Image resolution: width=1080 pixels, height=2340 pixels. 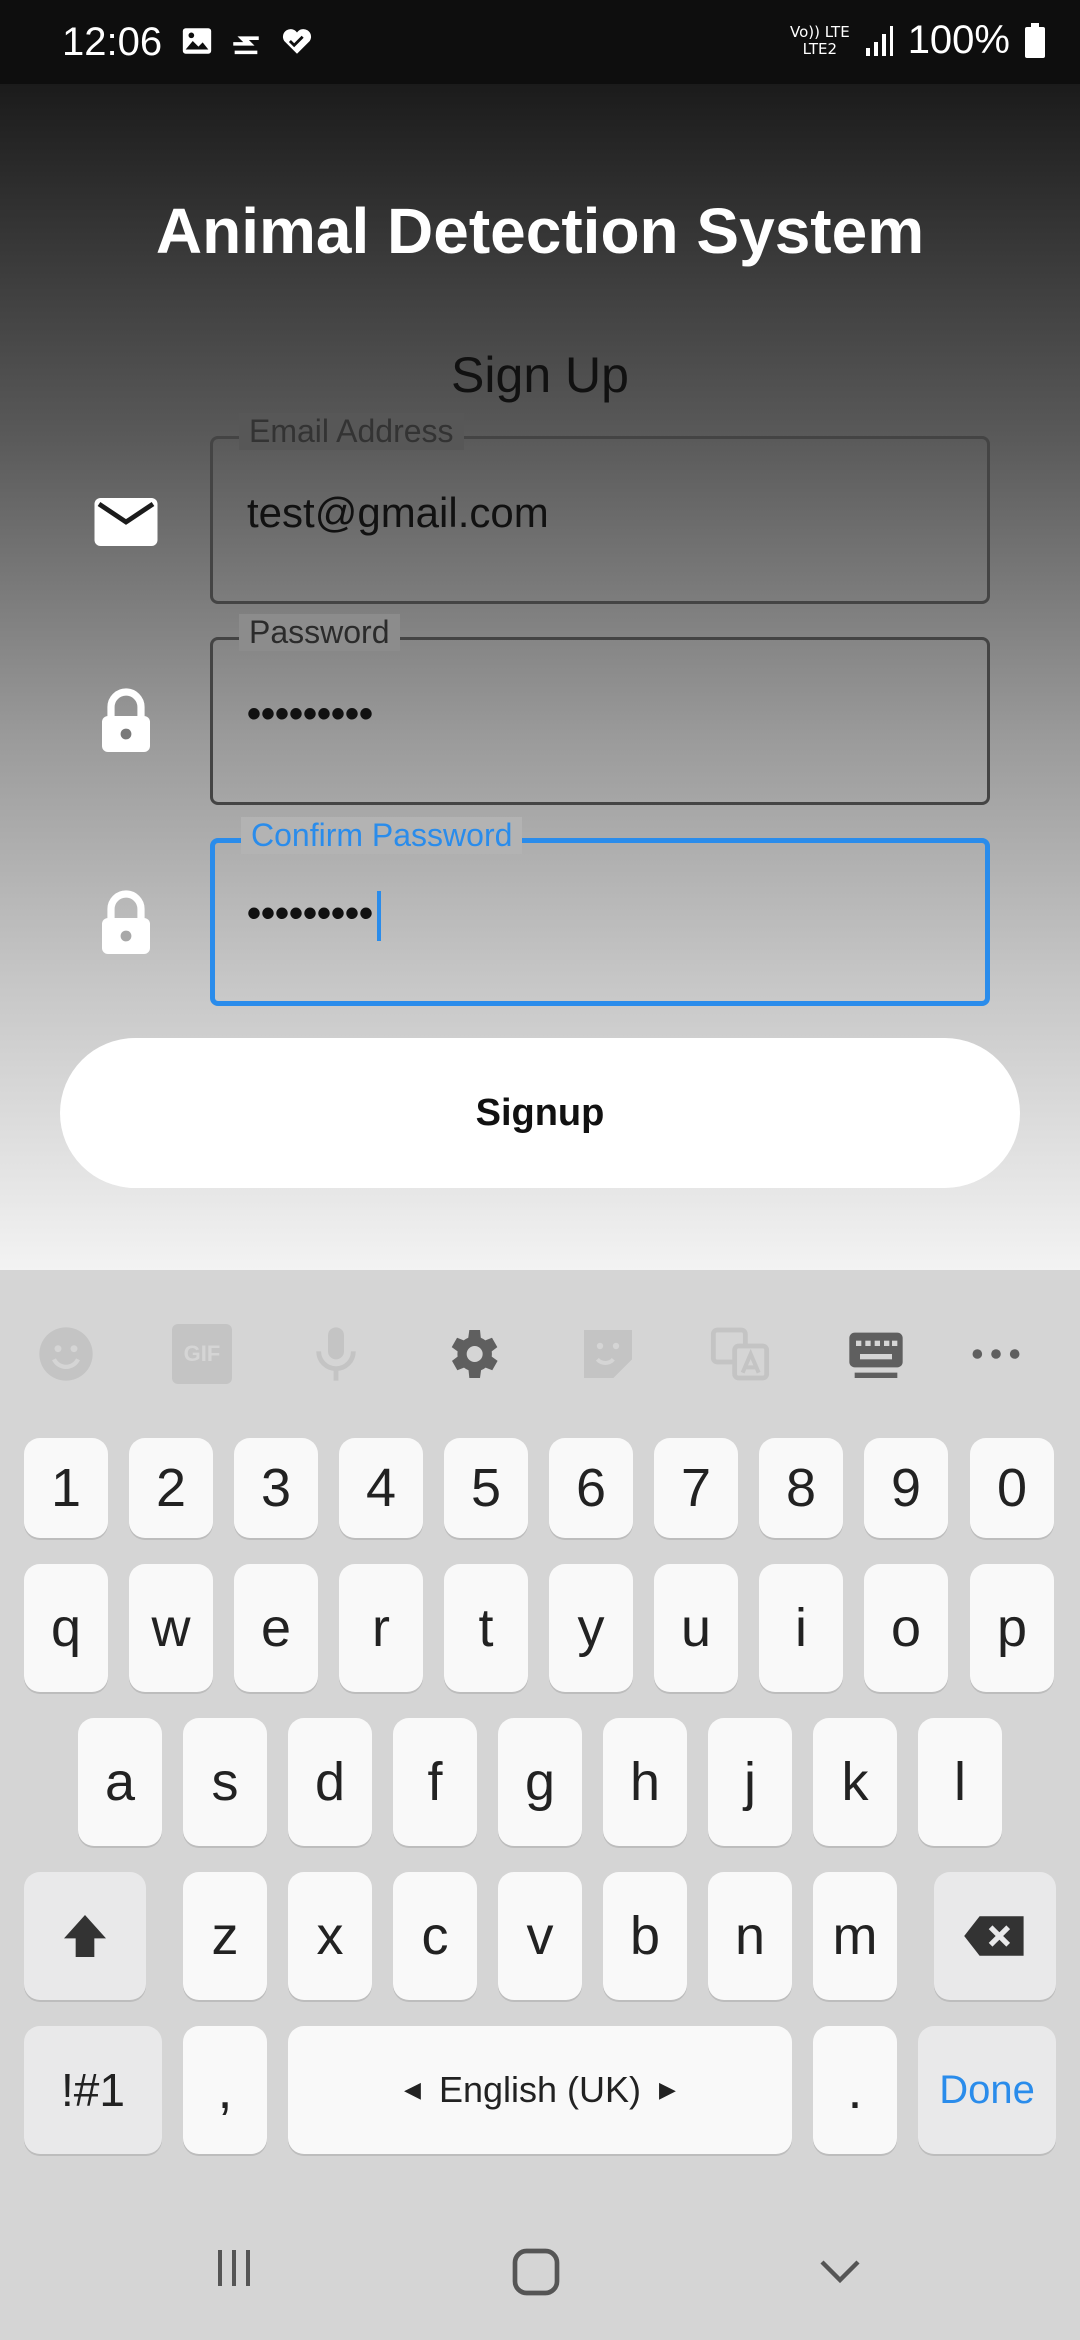 I want to click on network-type: Vo)) LTE LTE2, so click(x=820, y=40).